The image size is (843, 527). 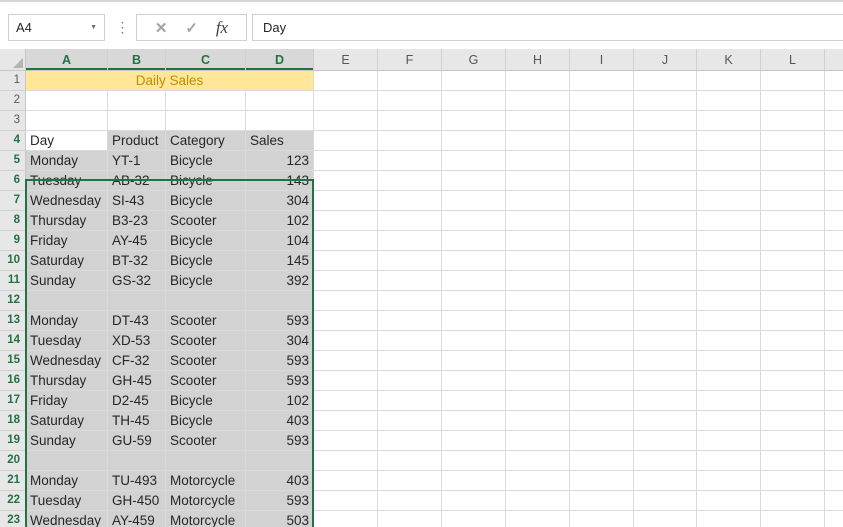 I want to click on cell-F7, so click(x=410, y=201).